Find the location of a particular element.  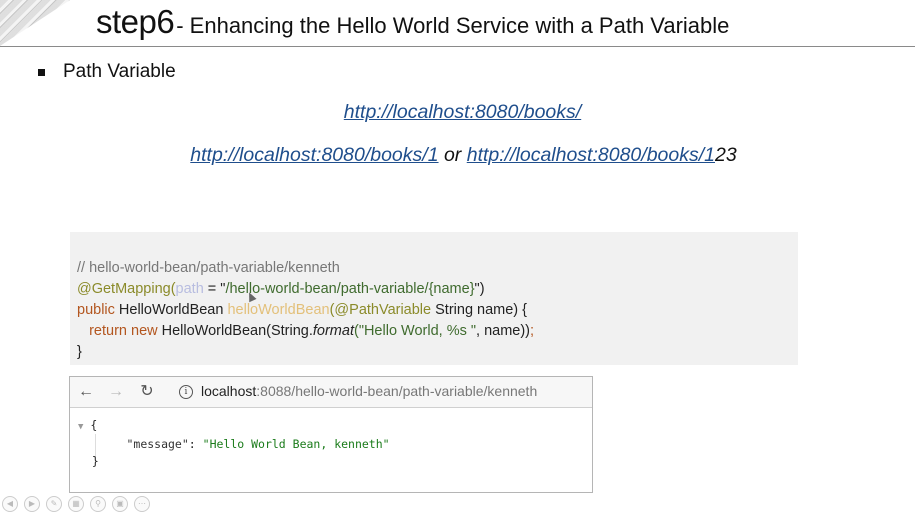

json-value: "Hello World Bean, kenneth" is located at coordinates (296, 444).